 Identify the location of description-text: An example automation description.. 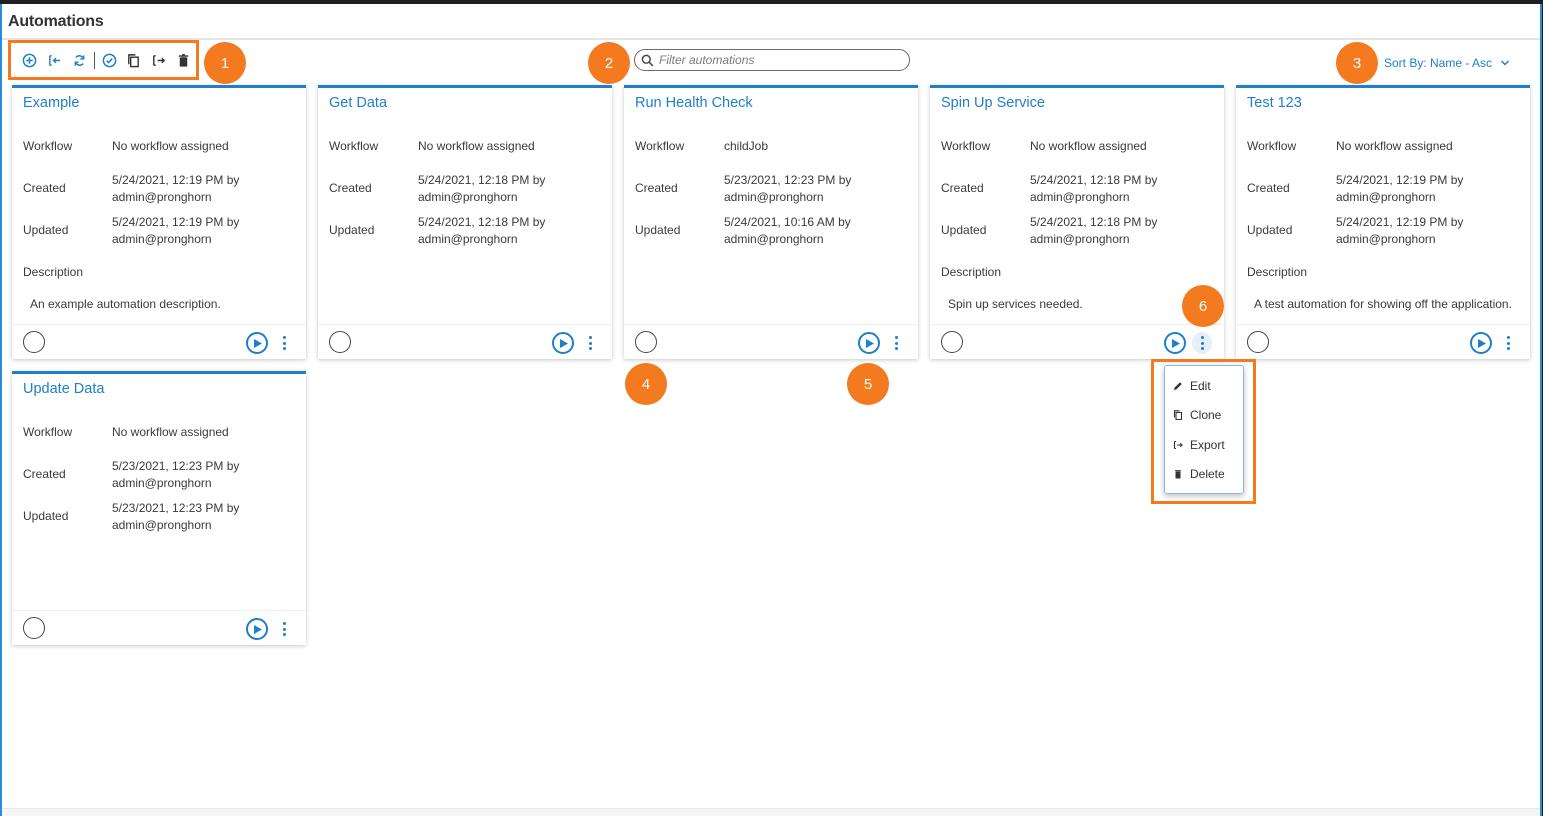
(125, 304).